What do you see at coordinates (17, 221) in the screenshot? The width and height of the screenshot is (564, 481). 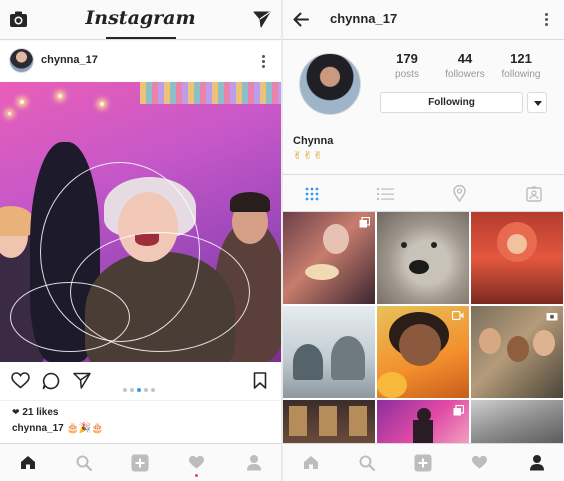 I see `guest-left-hair` at bounding box center [17, 221].